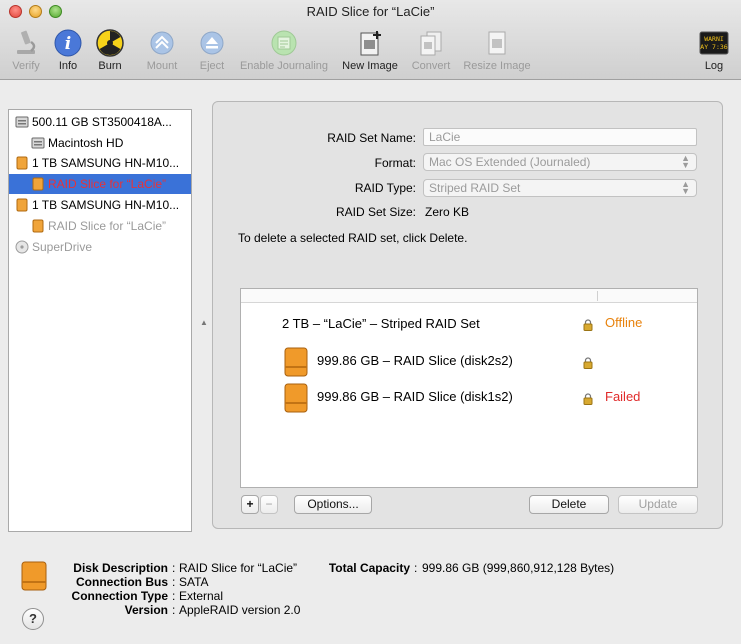  I want to click on info-icon: i, so click(68, 43).